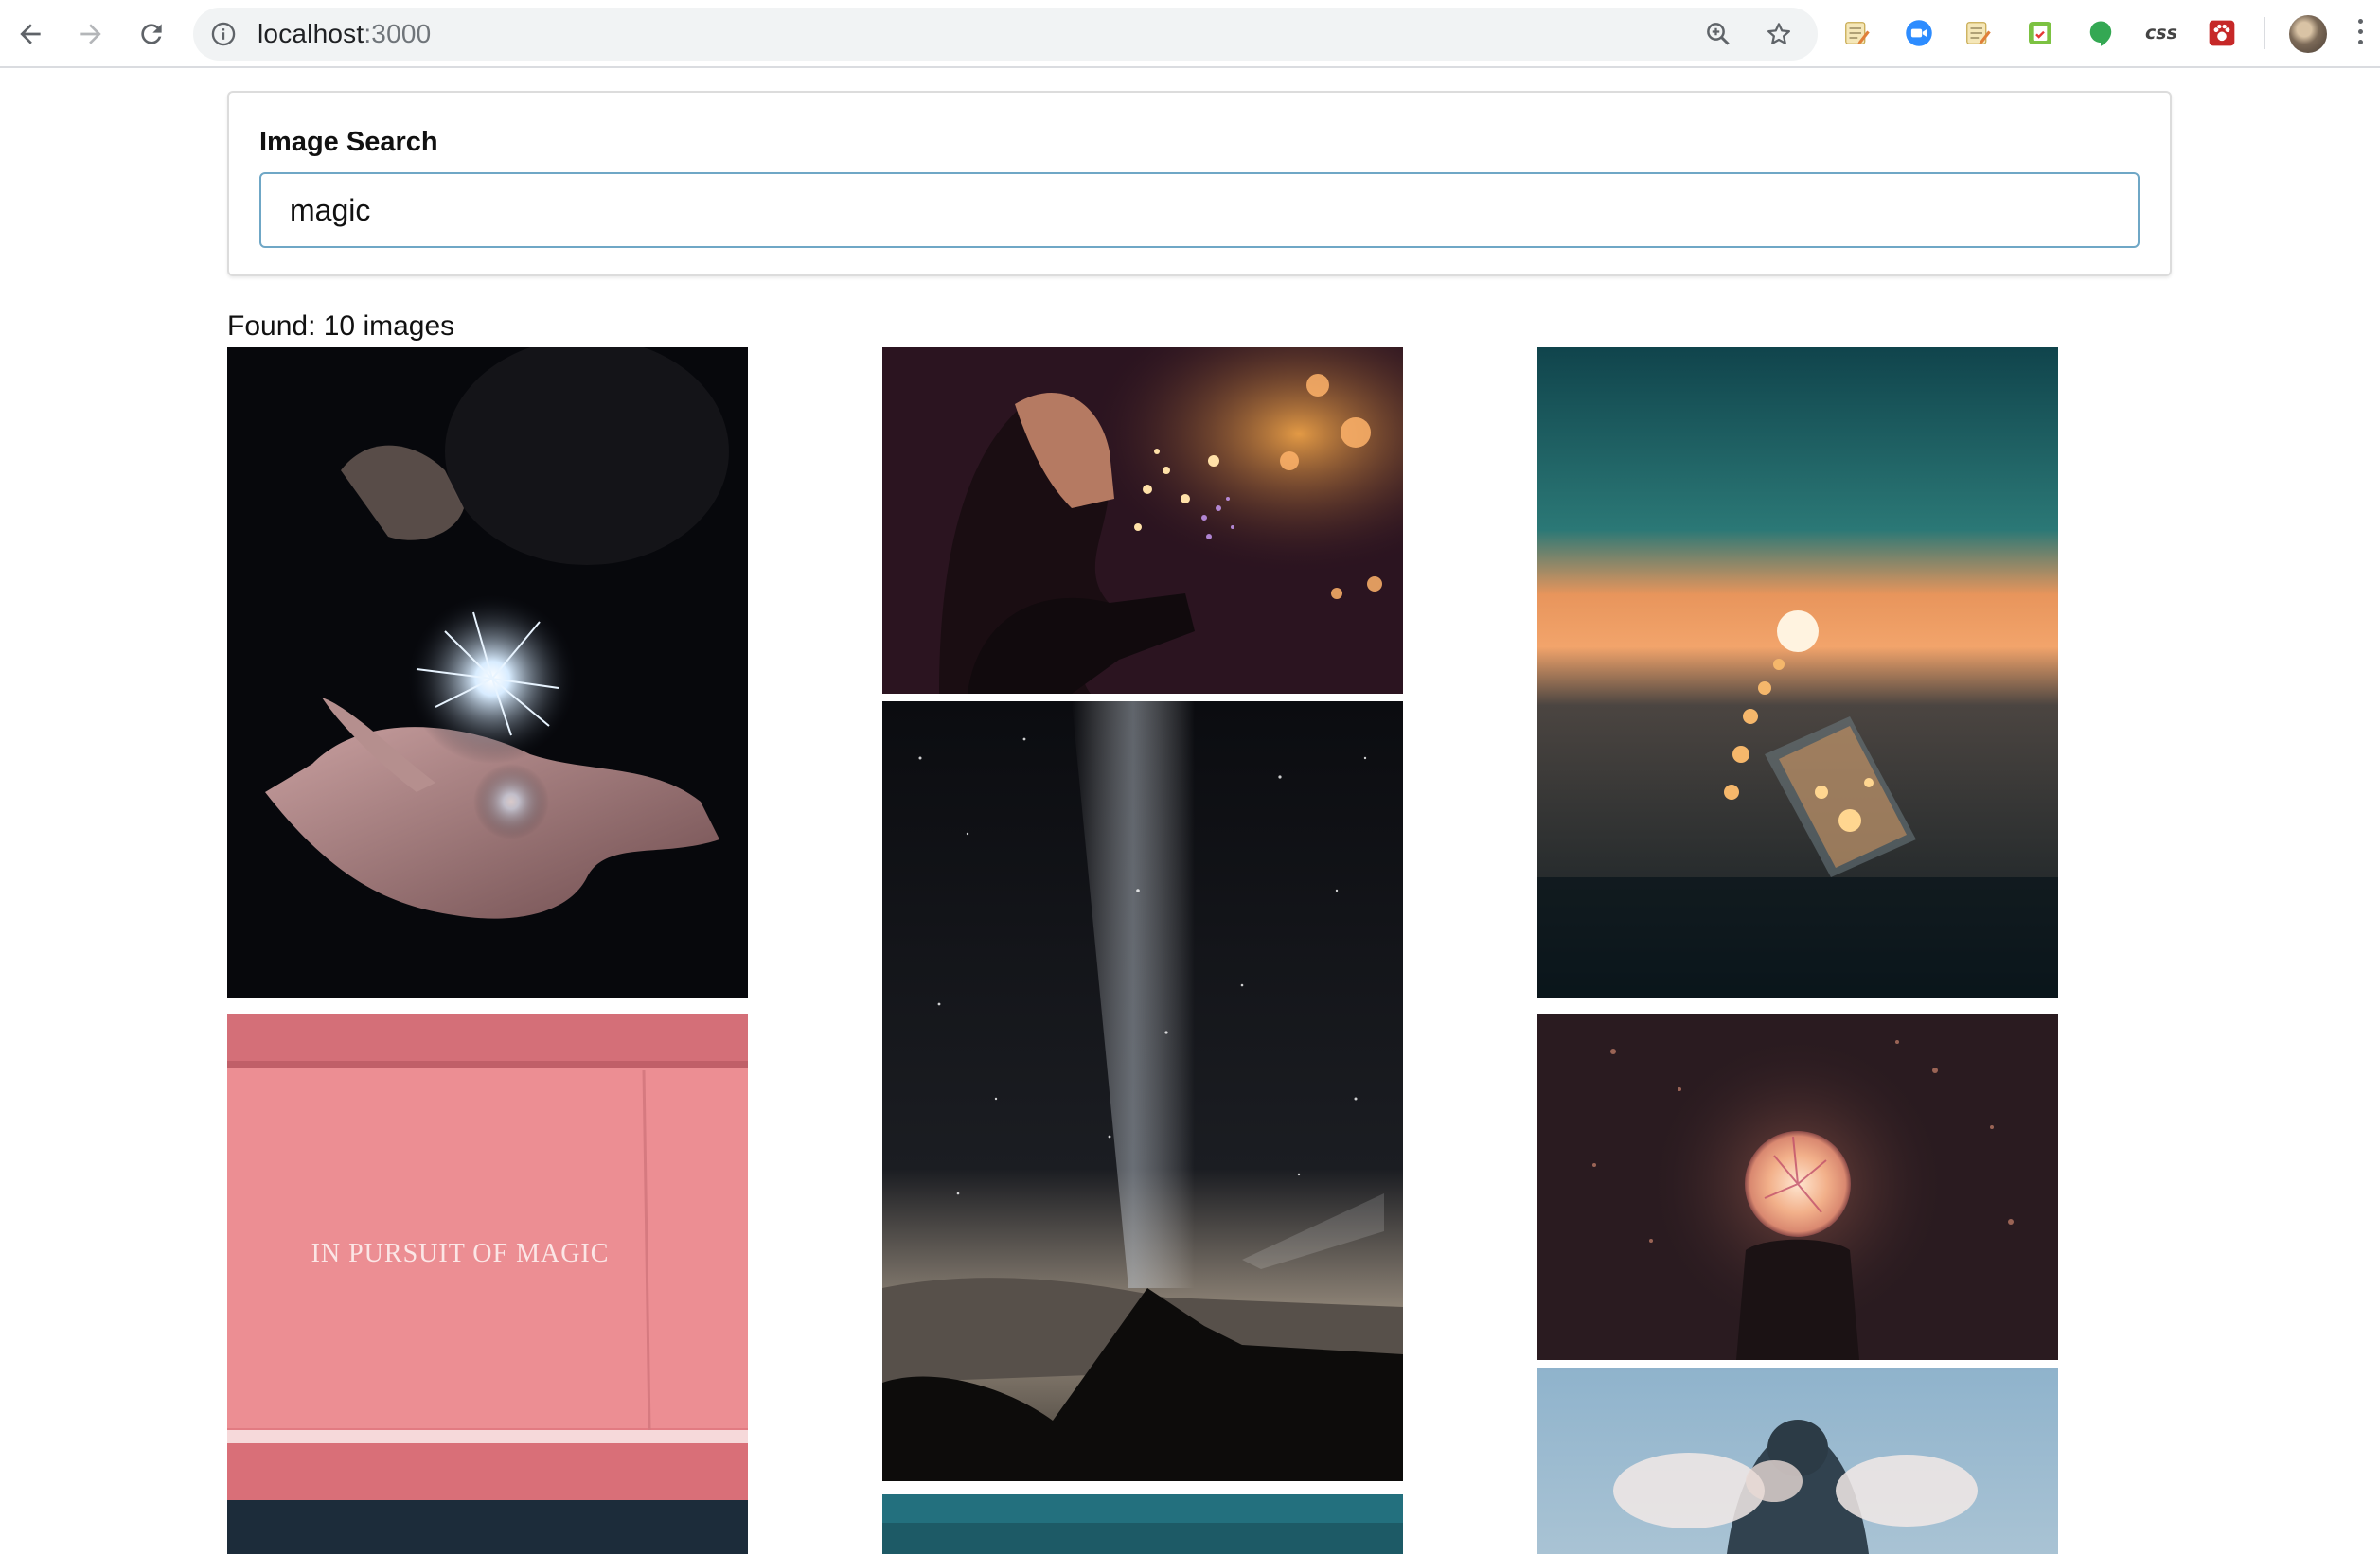  I want to click on browser-toolbar: localhost:3000 css, so click(1190, 34).